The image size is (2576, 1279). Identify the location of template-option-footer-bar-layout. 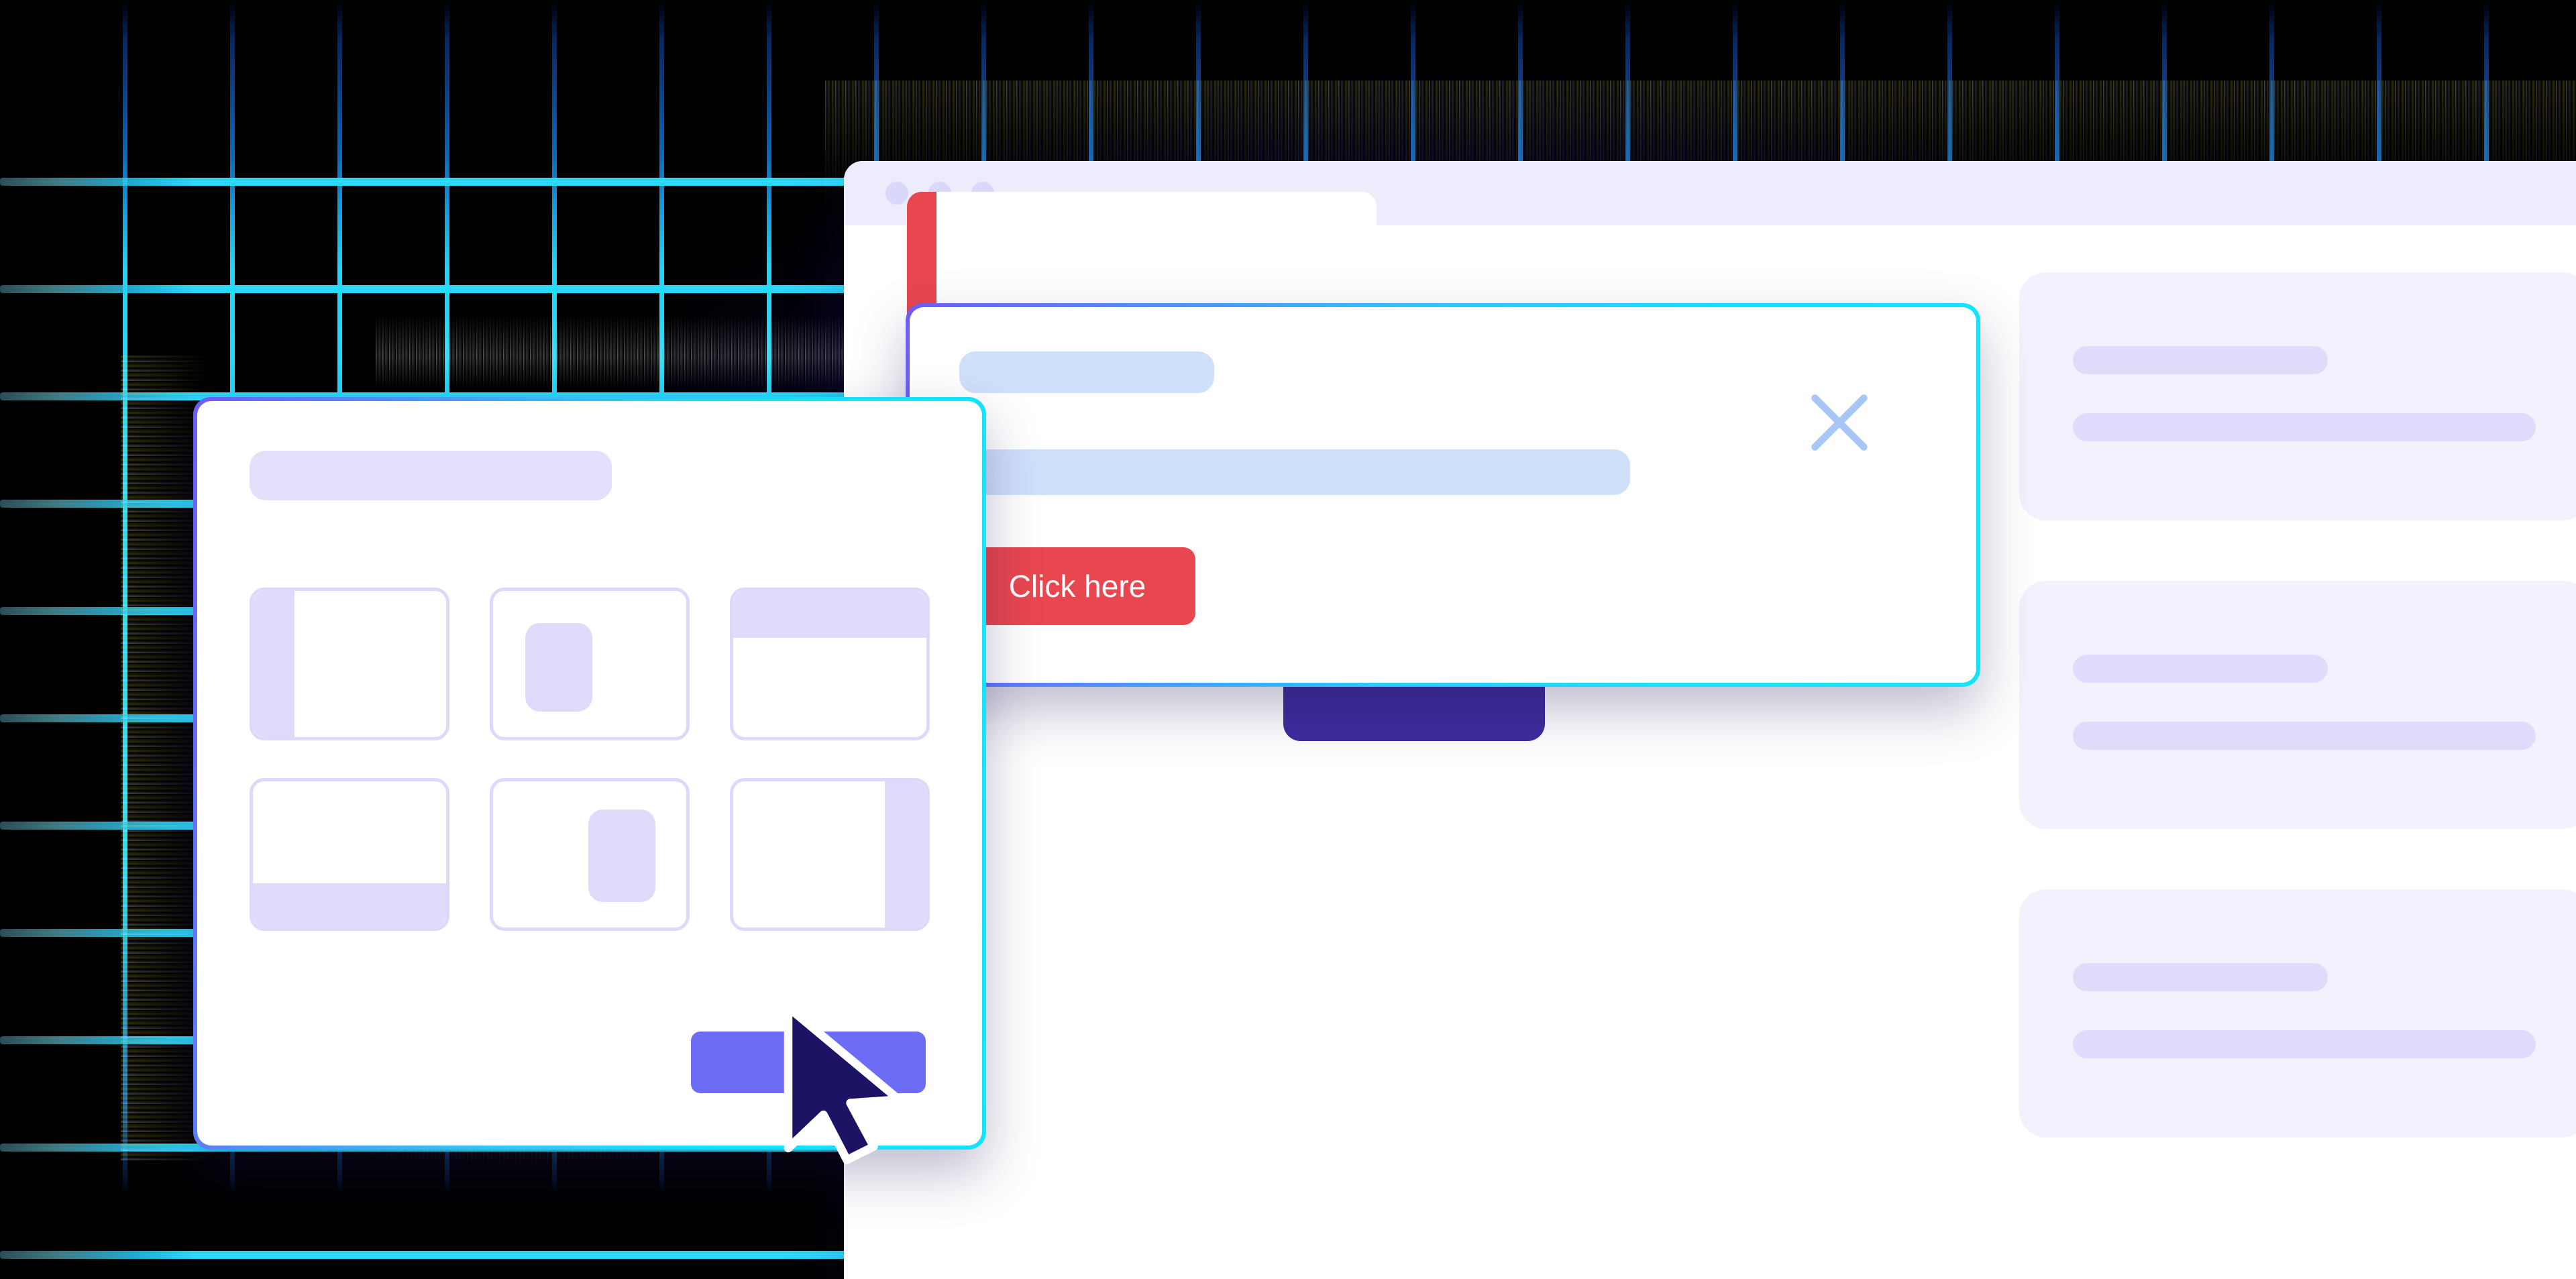
(349, 854).